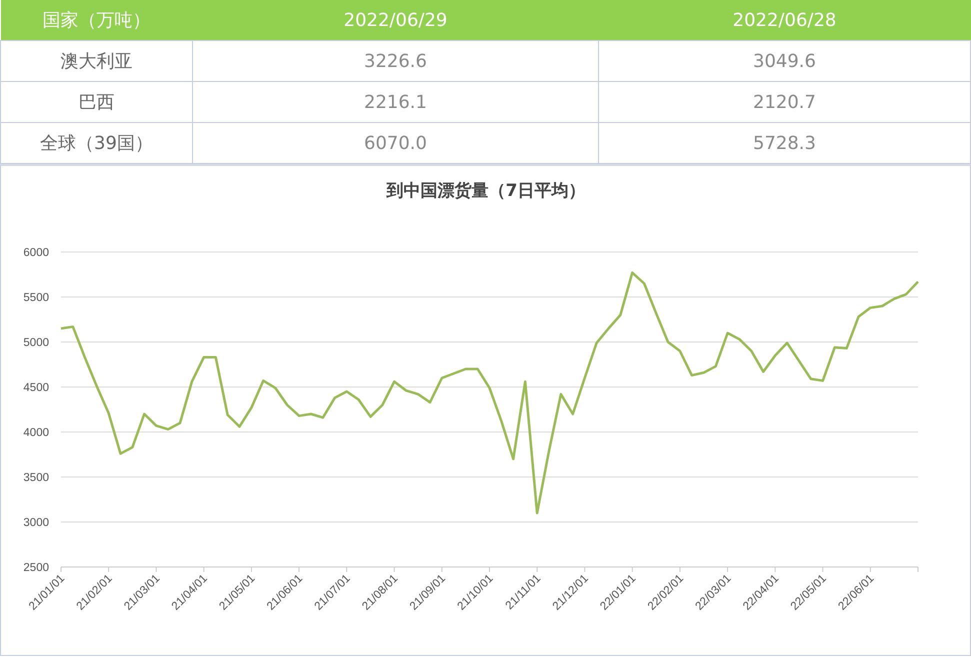 Image resolution: width=971 pixels, height=657 pixels. I want to click on y-tick-label: 4000, so click(36, 433).